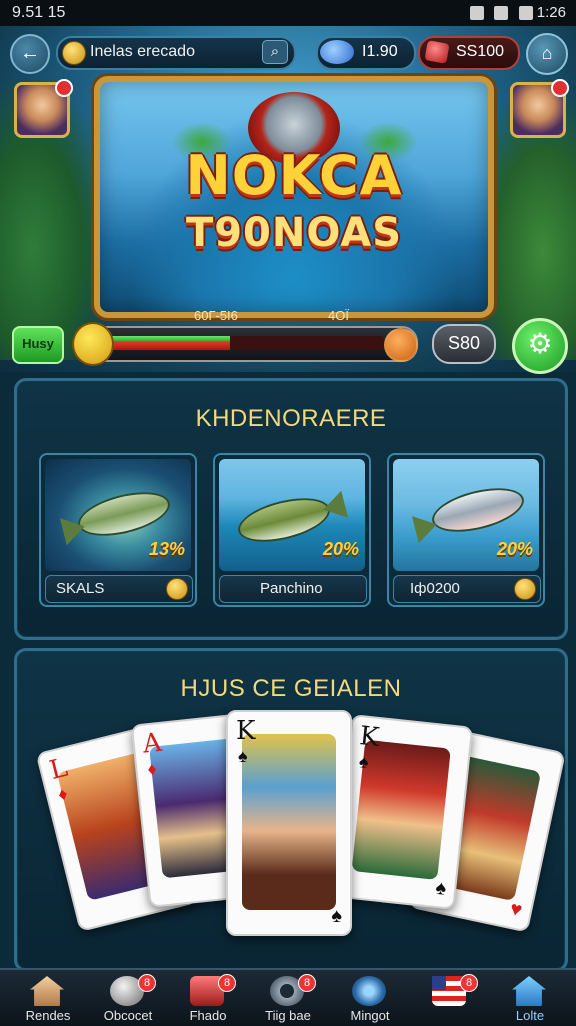 The width and height of the screenshot is (576, 1026). Describe the element at coordinates (294, 175) in the screenshot. I see `banner-title-line1: NOKCA` at that location.